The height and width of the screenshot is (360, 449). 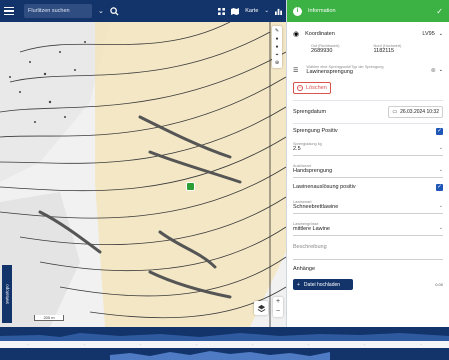 I want to click on lawinengrosse-value: mittlere Lawine, so click(x=311, y=229).